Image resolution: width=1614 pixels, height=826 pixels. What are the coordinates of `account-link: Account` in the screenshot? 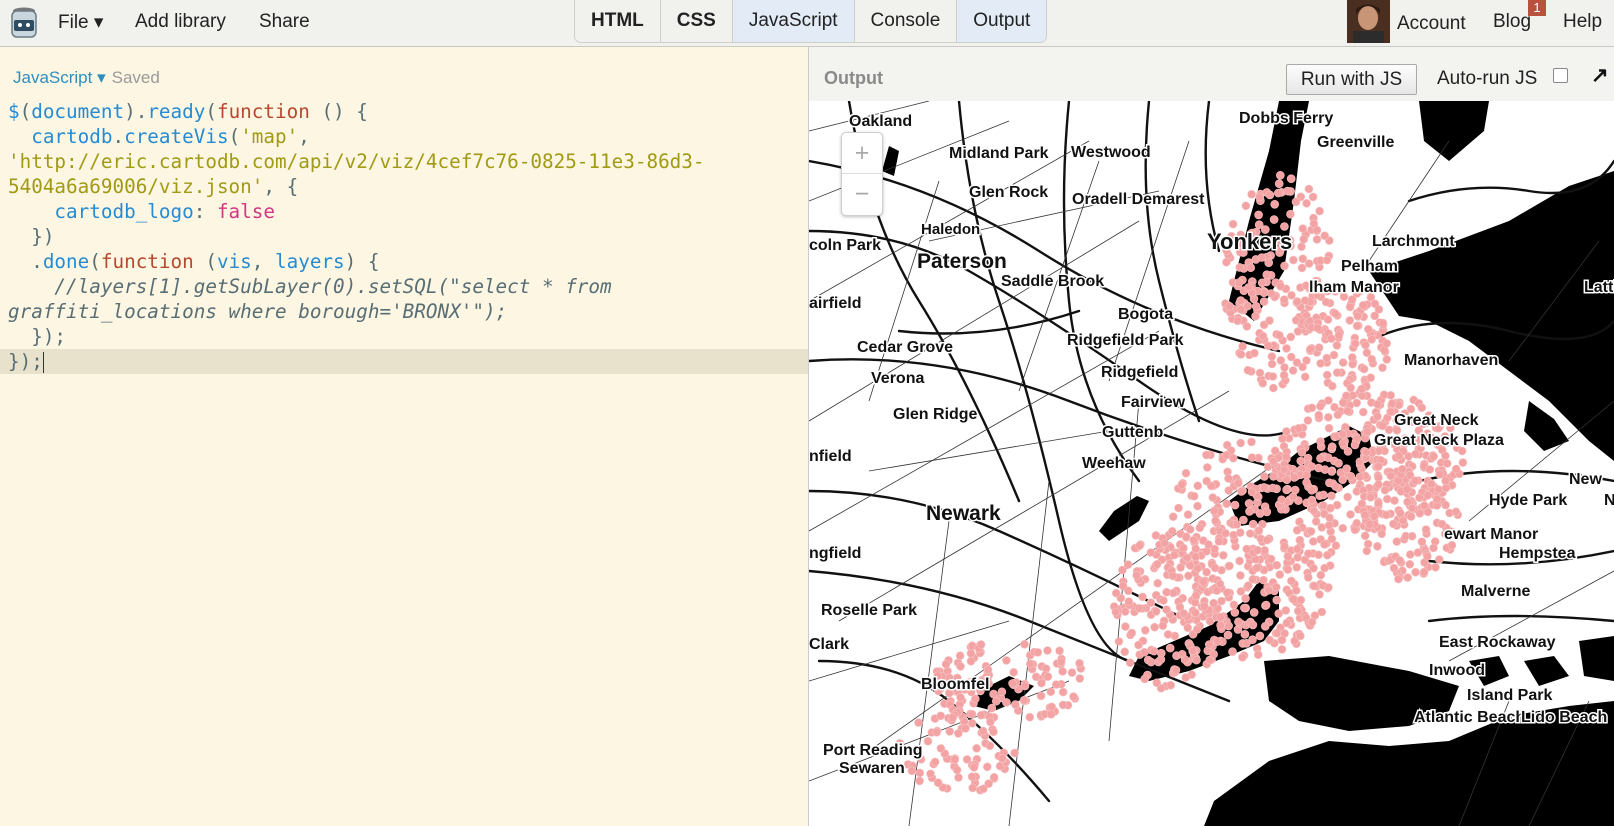 It's located at (1431, 24).